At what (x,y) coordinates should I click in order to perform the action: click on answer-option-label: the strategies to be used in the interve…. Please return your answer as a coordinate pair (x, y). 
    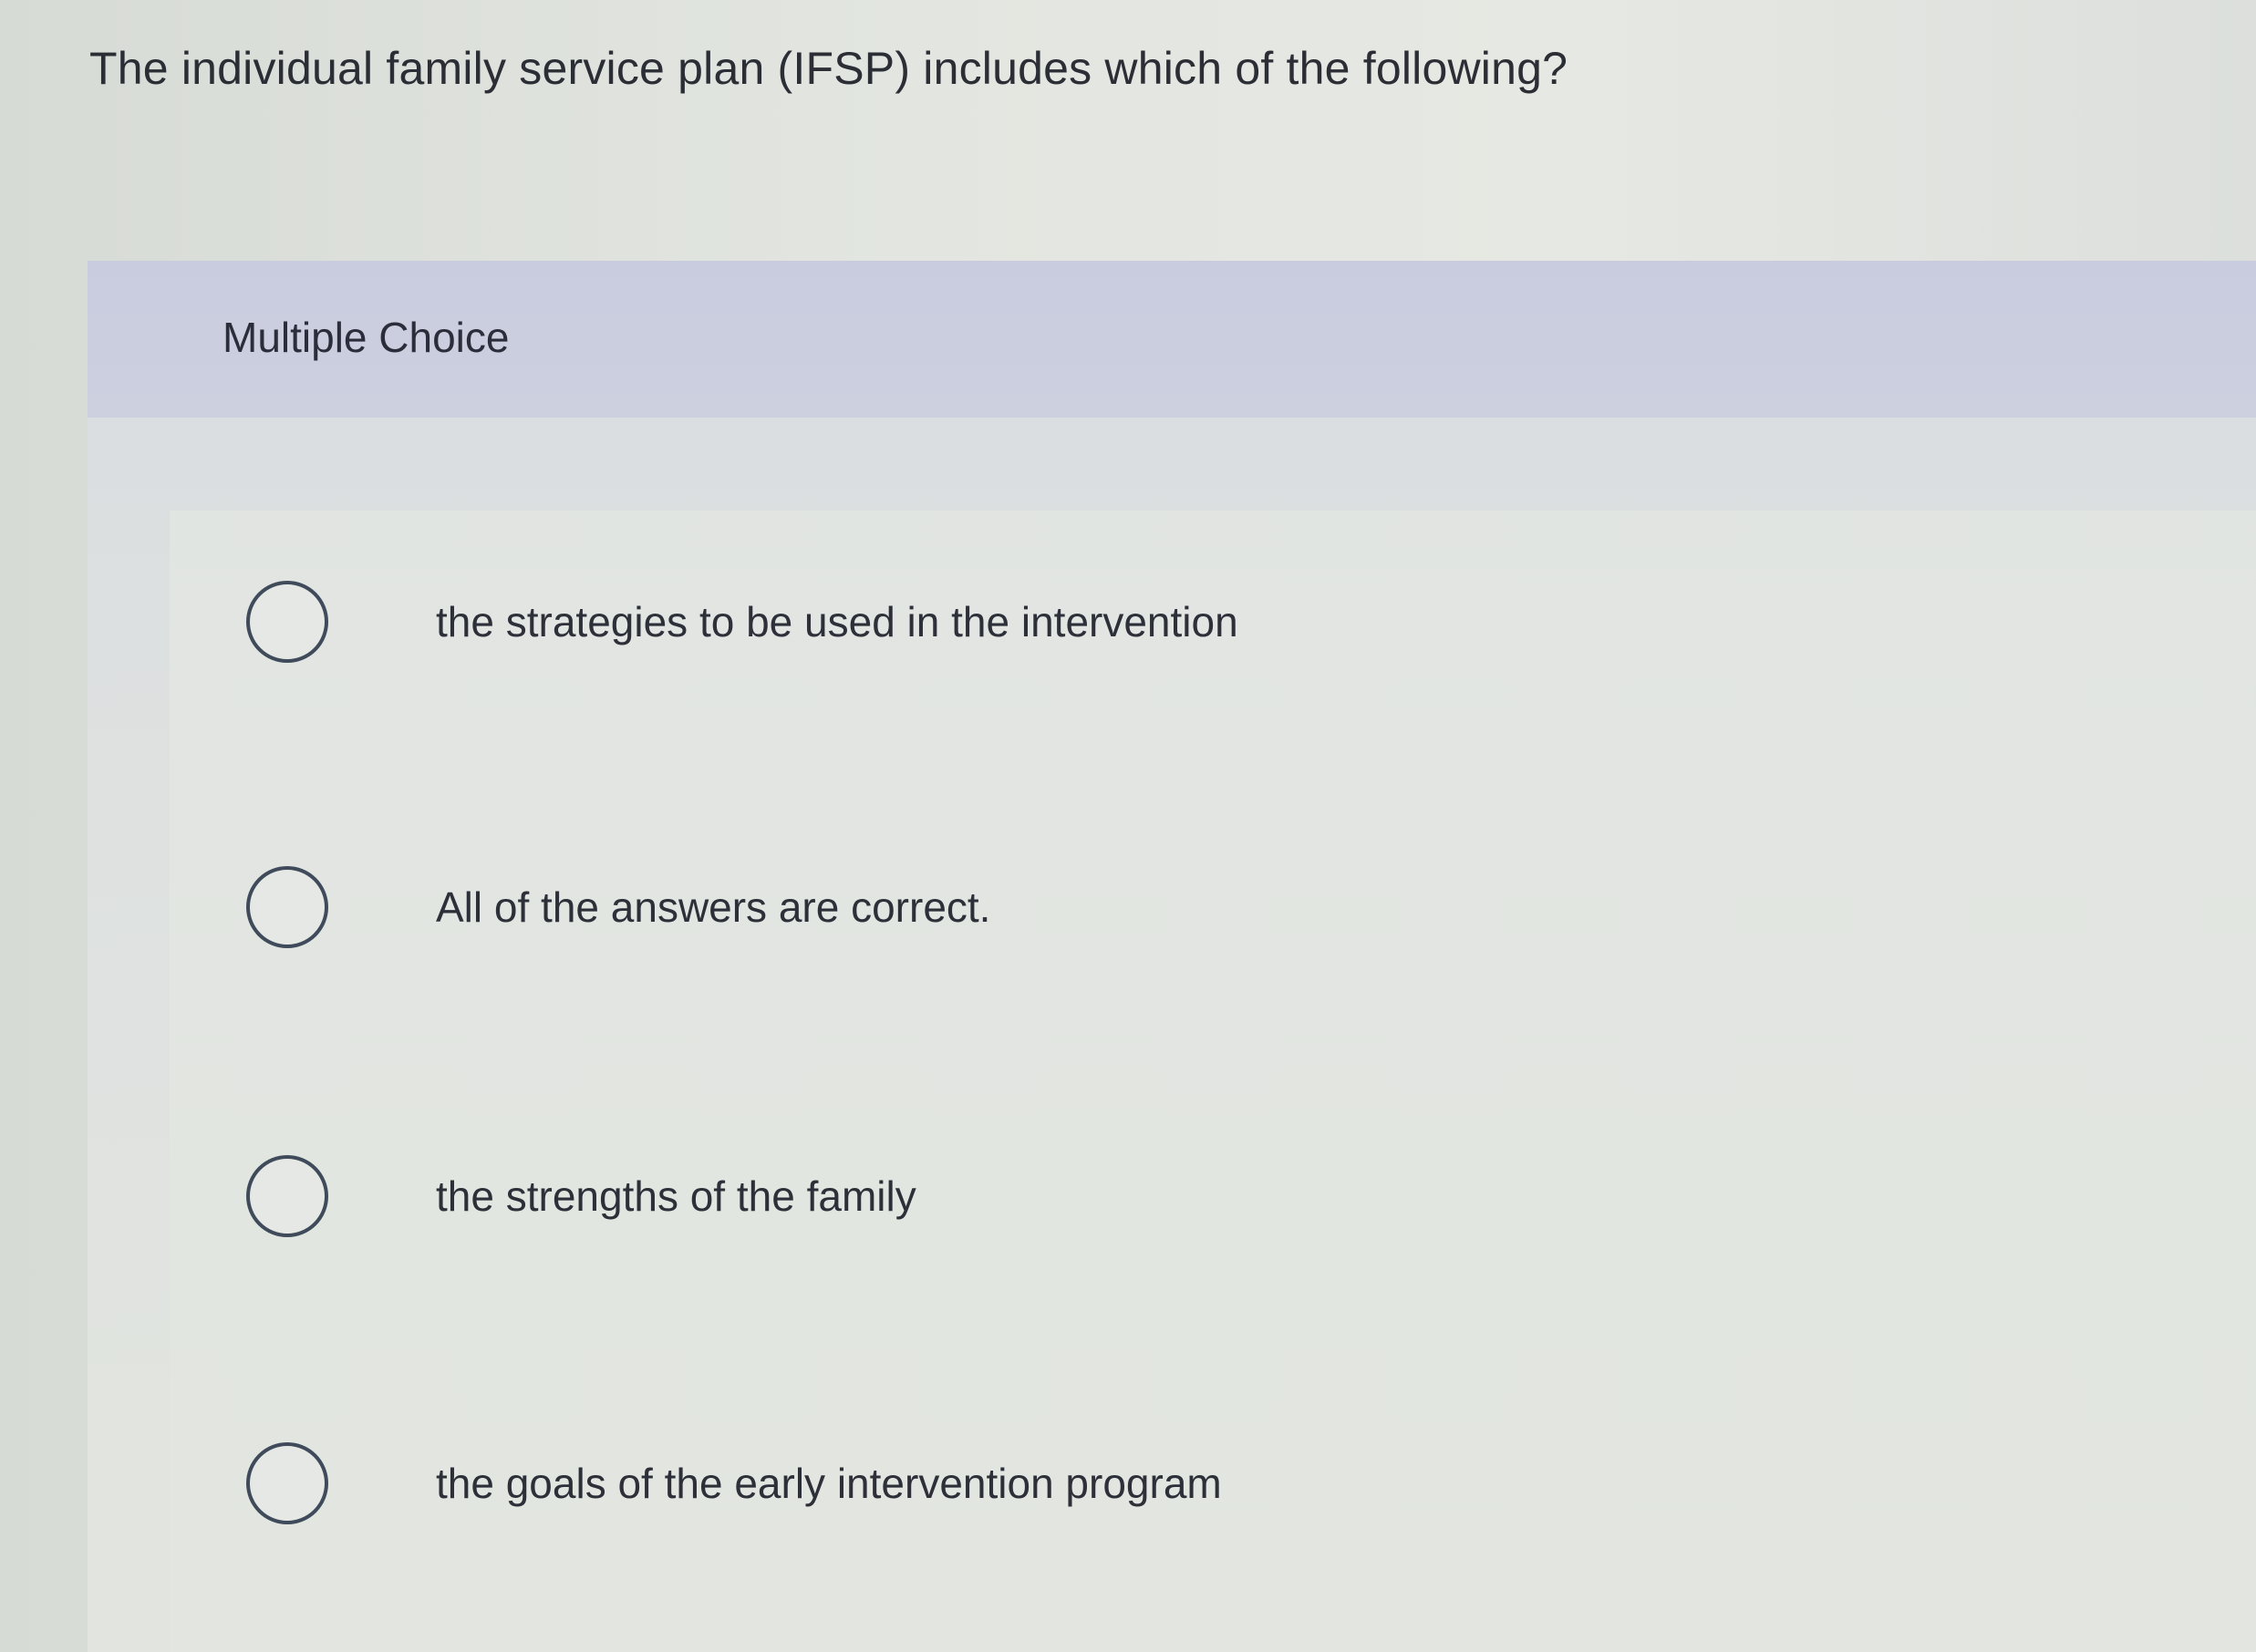
    Looking at the image, I should click on (837, 621).